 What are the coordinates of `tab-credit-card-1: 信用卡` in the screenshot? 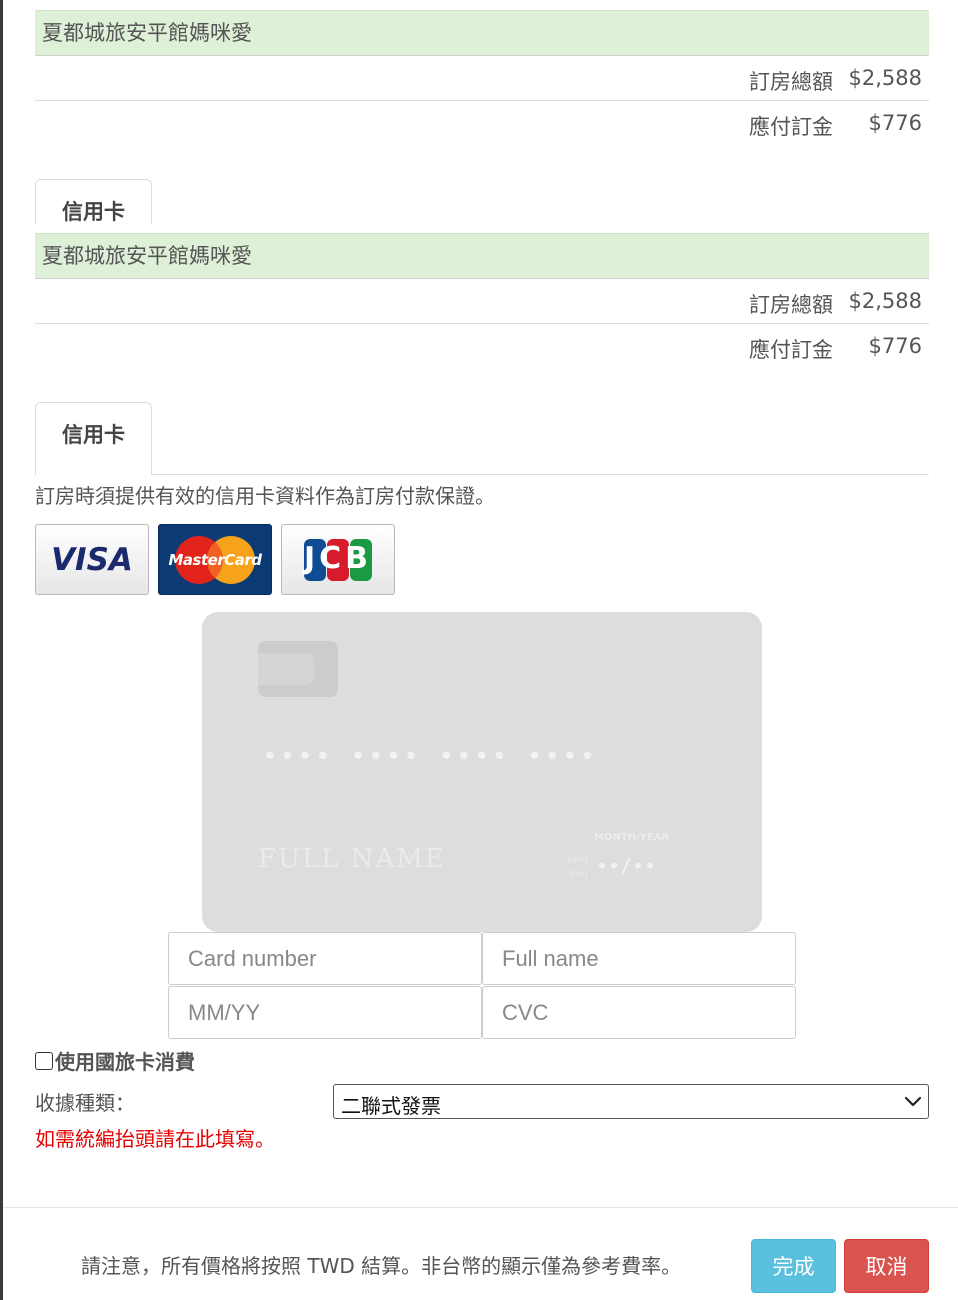 It's located at (93, 201).